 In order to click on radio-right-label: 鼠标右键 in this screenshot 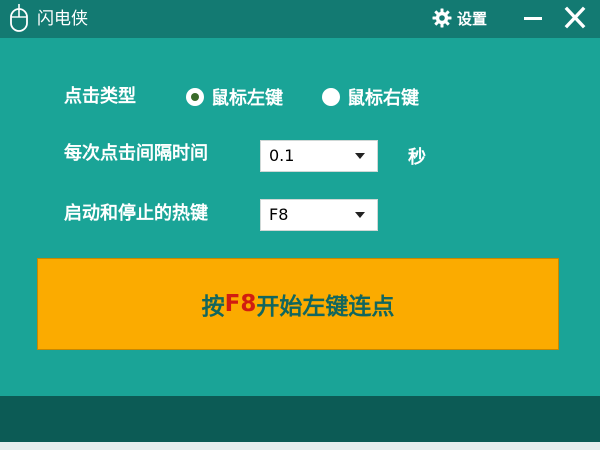, I will do `click(383, 98)`.